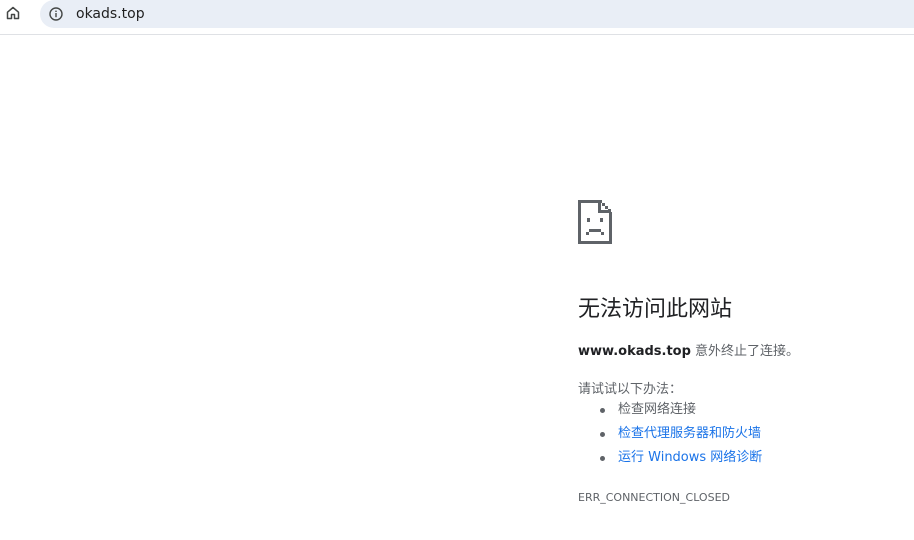  I want to click on address-bar: okads.top, so click(477, 14).